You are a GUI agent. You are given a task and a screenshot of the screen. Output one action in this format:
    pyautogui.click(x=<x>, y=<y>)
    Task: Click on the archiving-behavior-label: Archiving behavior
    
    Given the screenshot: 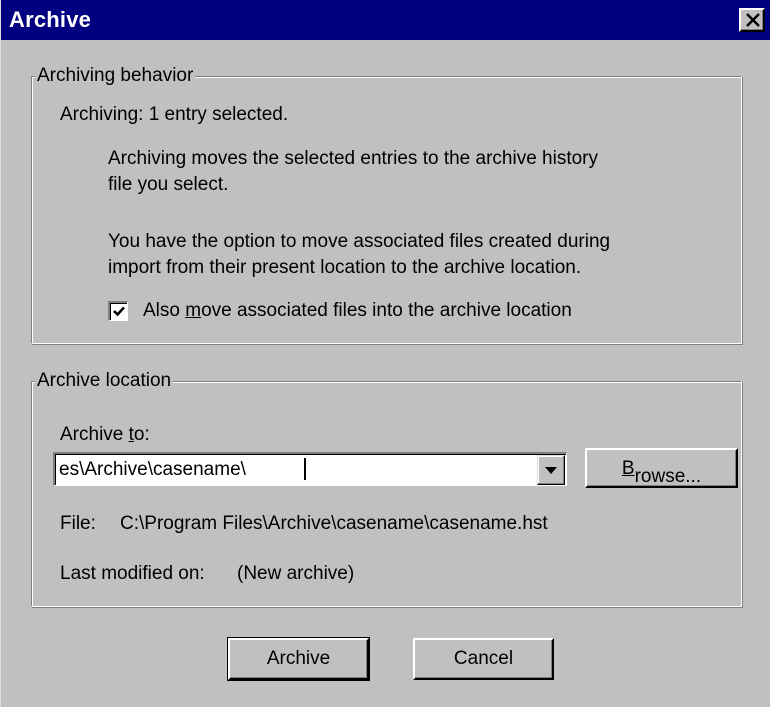 What is the action you would take?
    pyautogui.click(x=115, y=76)
    